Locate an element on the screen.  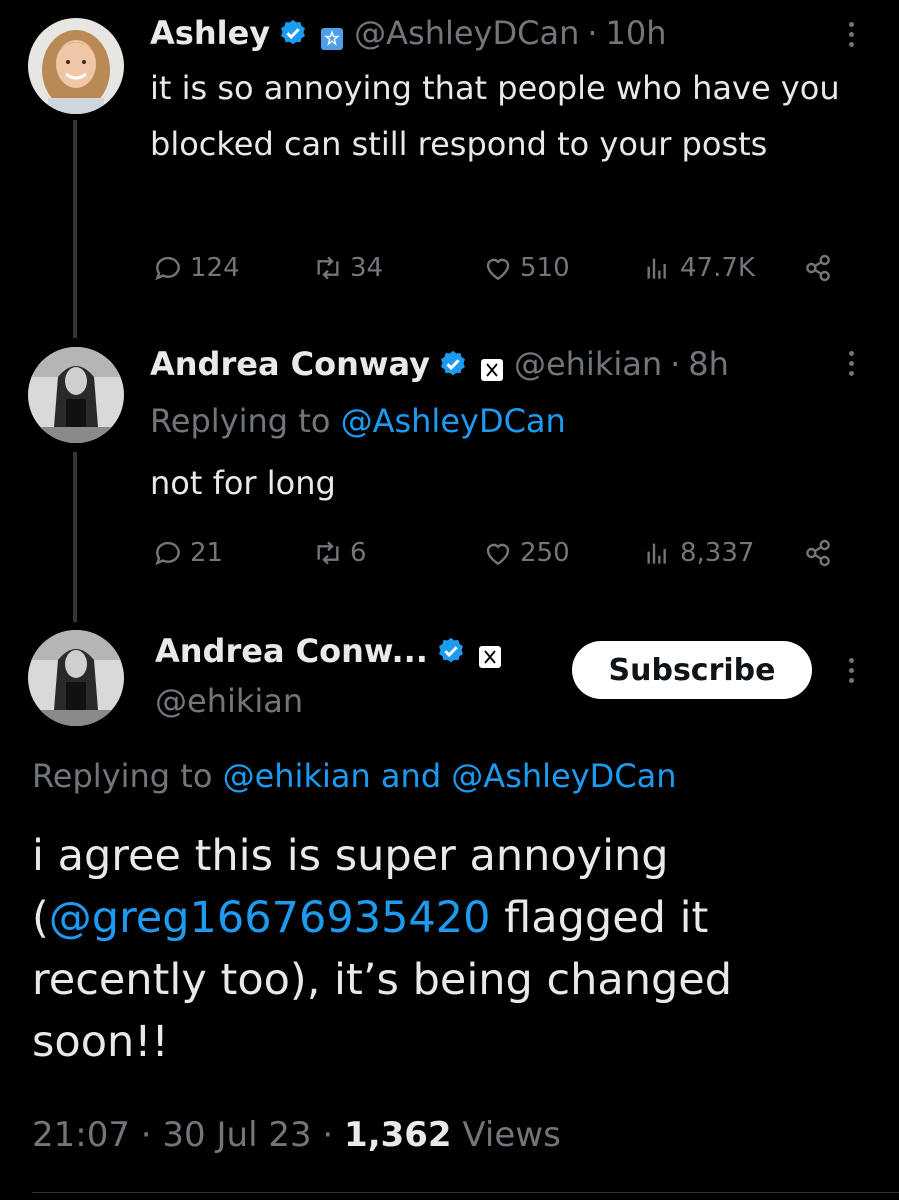
like-count: 510 is located at coordinates (545, 268).